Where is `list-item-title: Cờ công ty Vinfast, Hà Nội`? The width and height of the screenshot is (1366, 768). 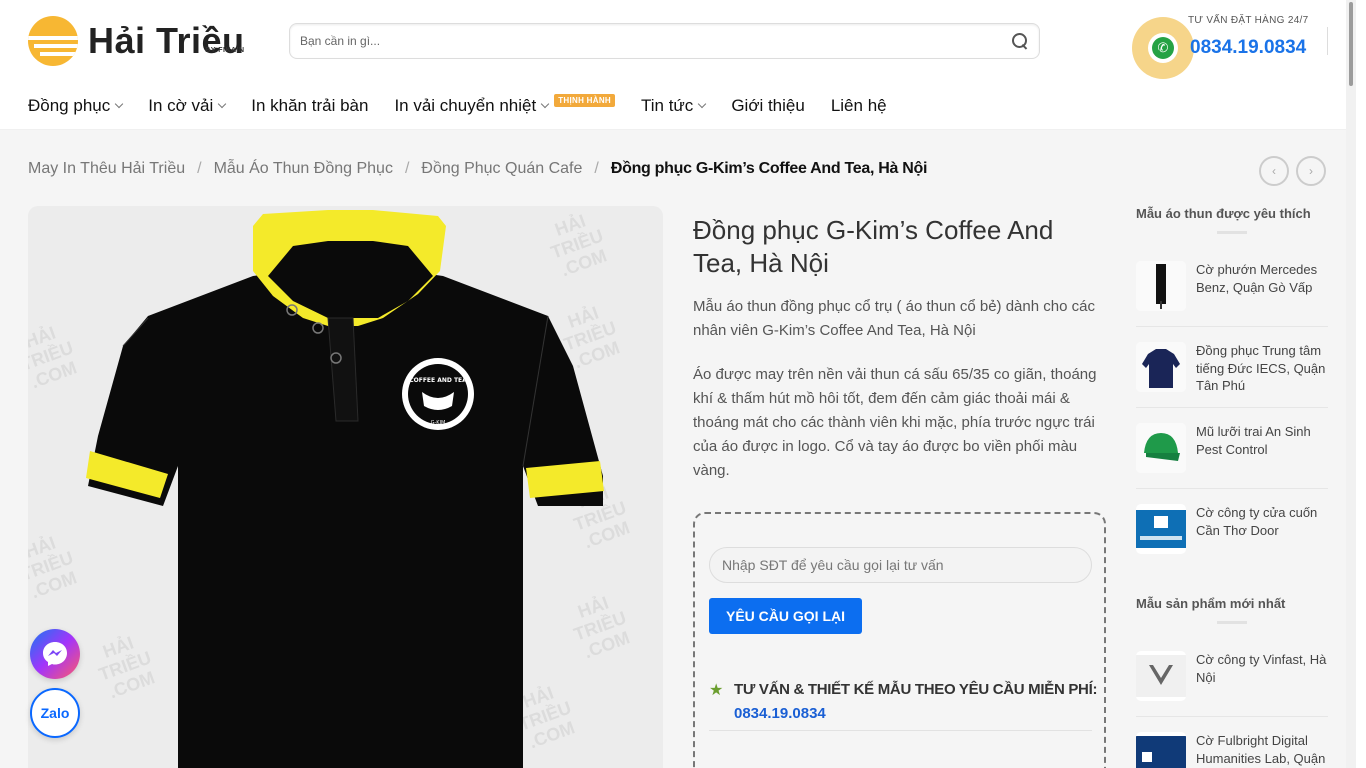
list-item-title: Cờ công ty Vinfast, Hà Nội is located at coordinates (1262, 668).